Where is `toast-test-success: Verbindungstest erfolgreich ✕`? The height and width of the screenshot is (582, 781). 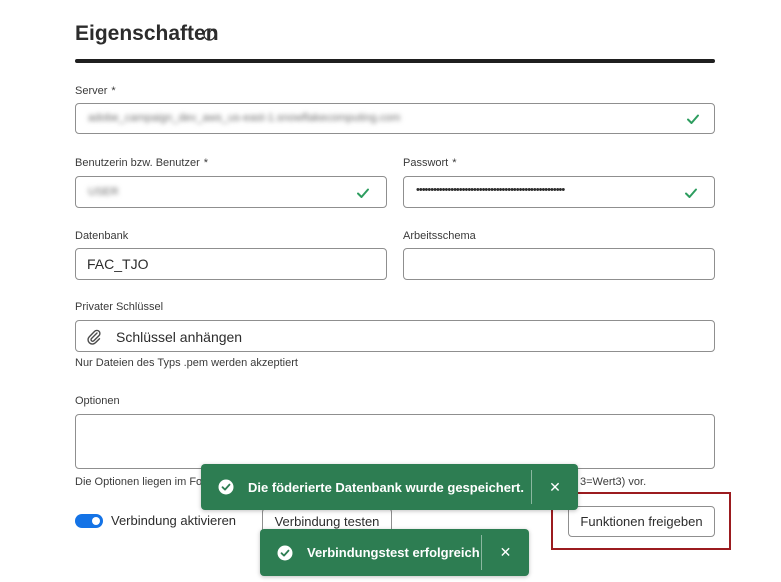 toast-test-success: Verbindungstest erfolgreich ✕ is located at coordinates (394, 552).